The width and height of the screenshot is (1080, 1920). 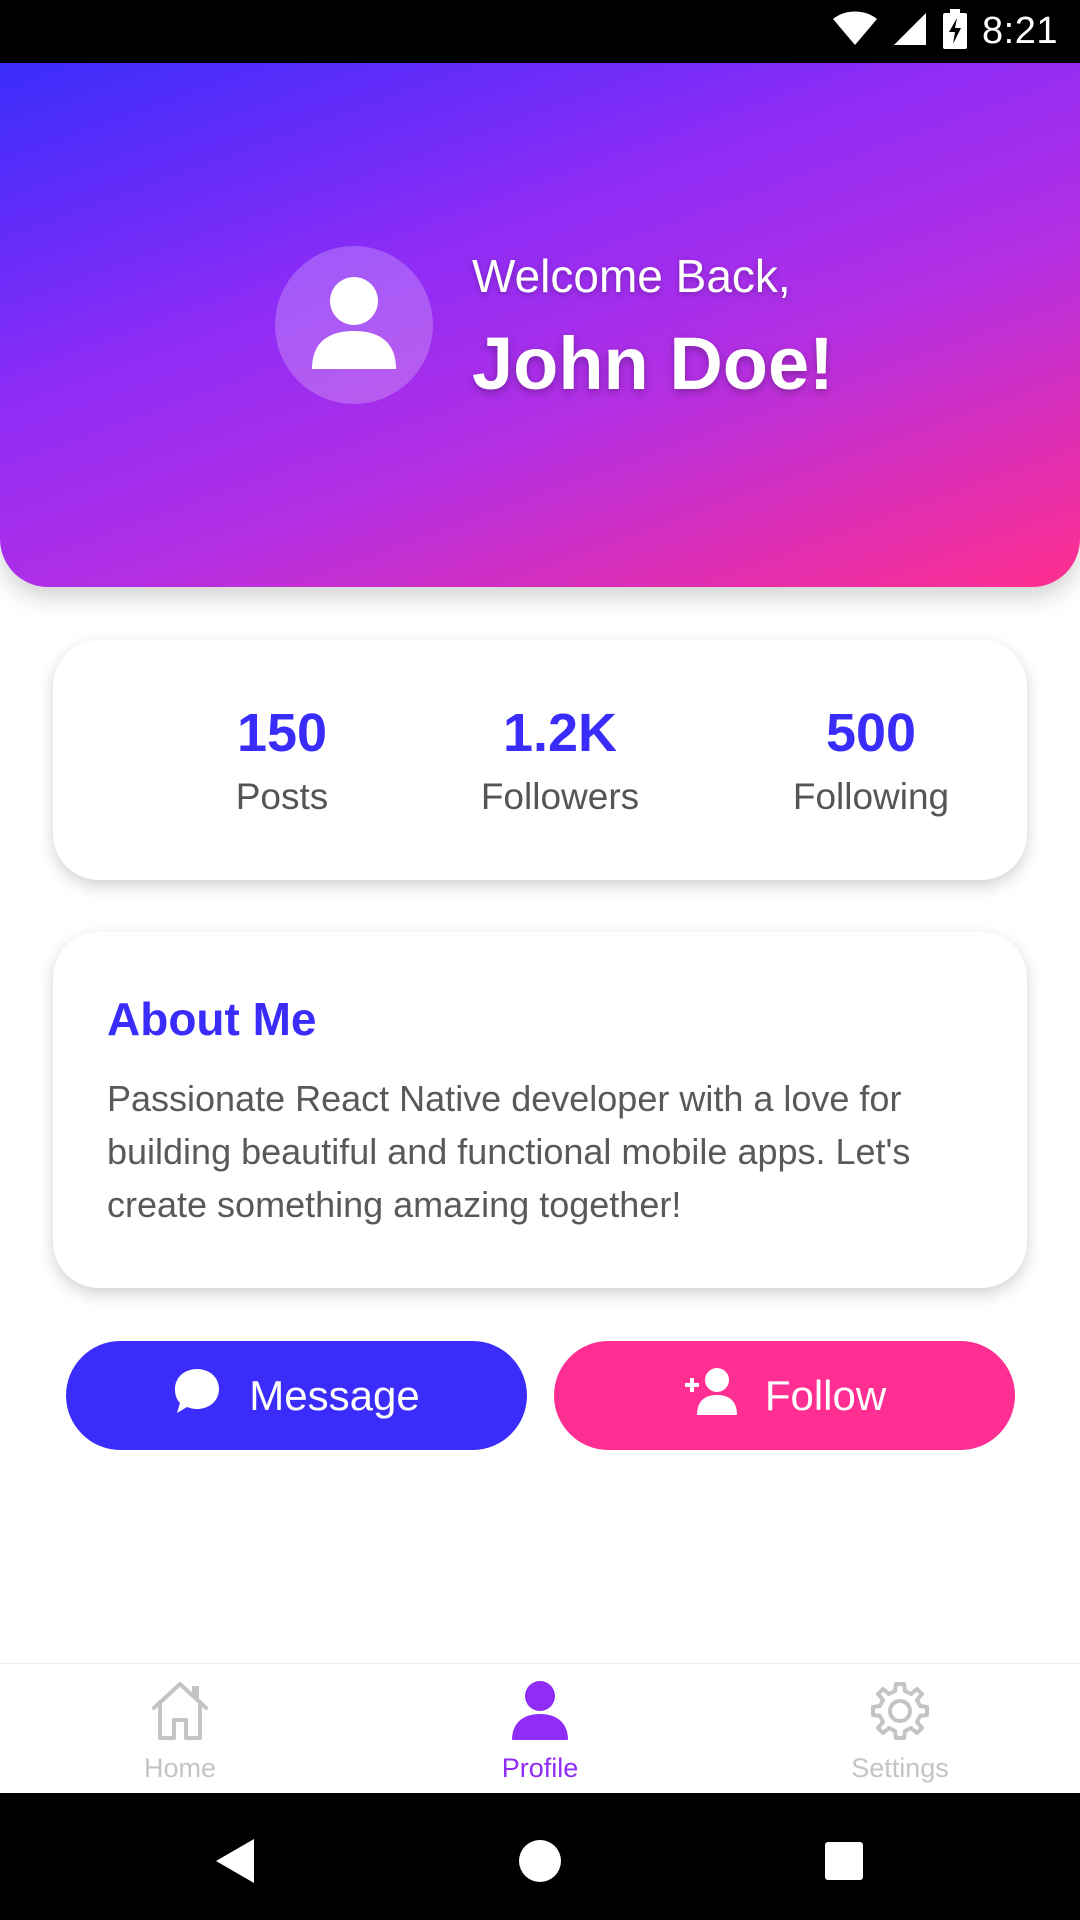 What do you see at coordinates (236, 1861) in the screenshot?
I see `back-icon` at bounding box center [236, 1861].